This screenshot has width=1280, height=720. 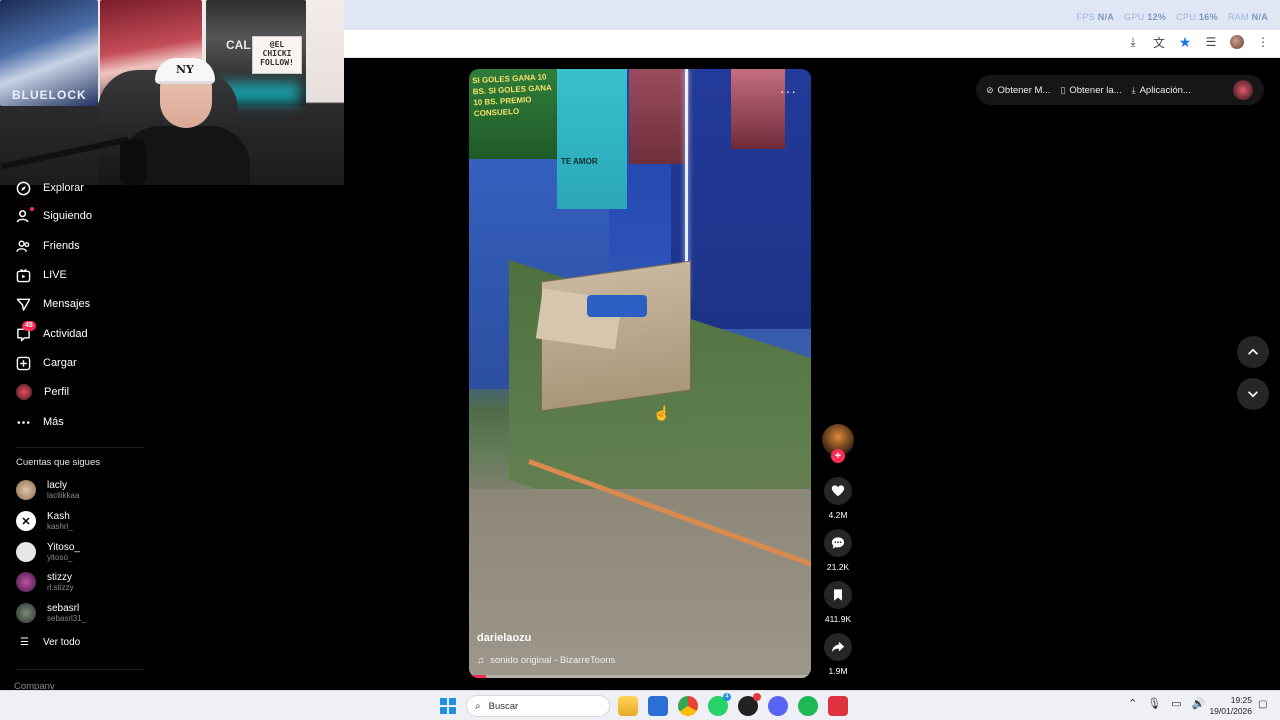 What do you see at coordinates (1185, 42) in the screenshot?
I see `bookmark-star-icon: ★` at bounding box center [1185, 42].